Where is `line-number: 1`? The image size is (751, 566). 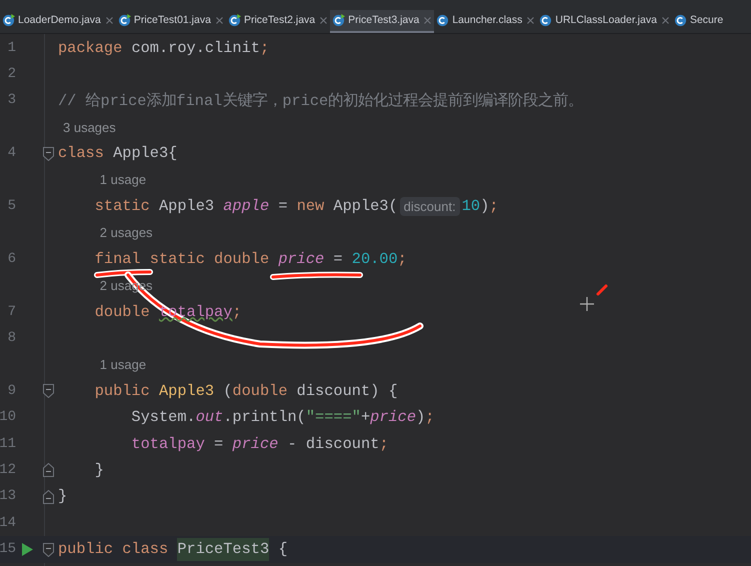
line-number: 1 is located at coordinates (11, 48).